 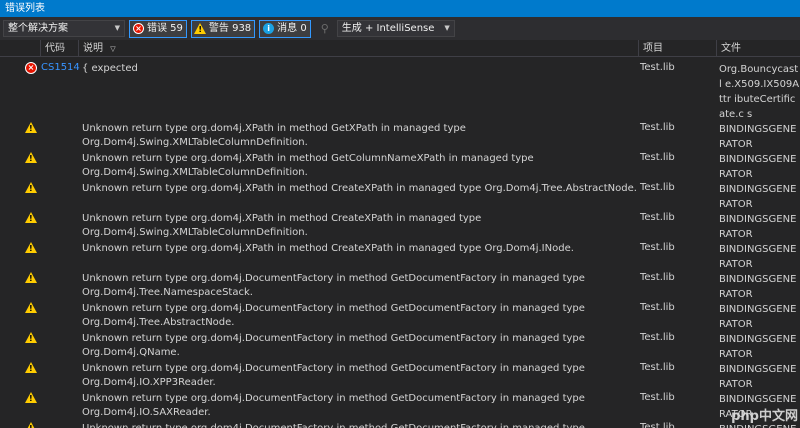 What do you see at coordinates (165, 28) in the screenshot?
I see `errors-filter-label: 错误 59` at bounding box center [165, 28].